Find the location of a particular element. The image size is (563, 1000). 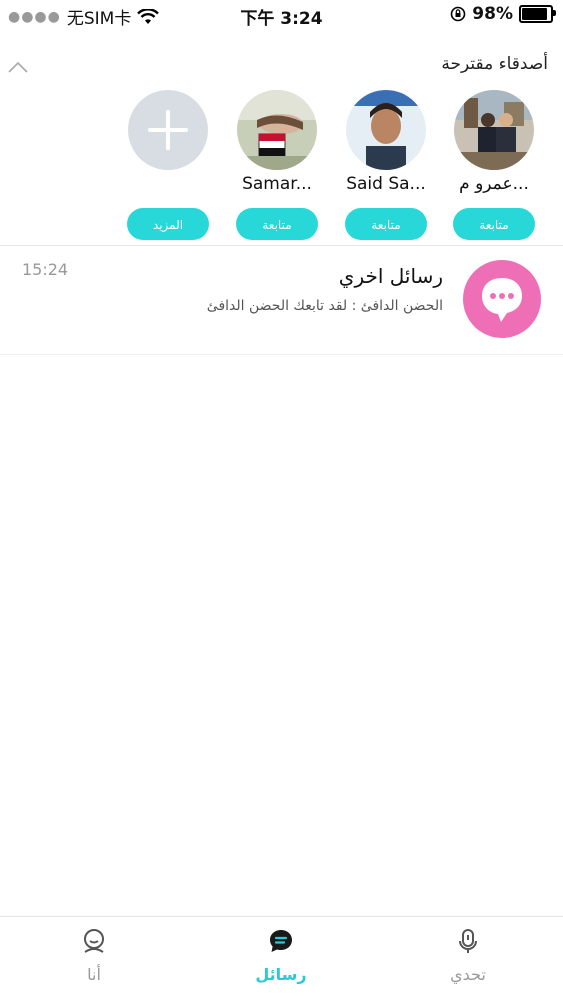

chat-icon is located at coordinates (281, 941).